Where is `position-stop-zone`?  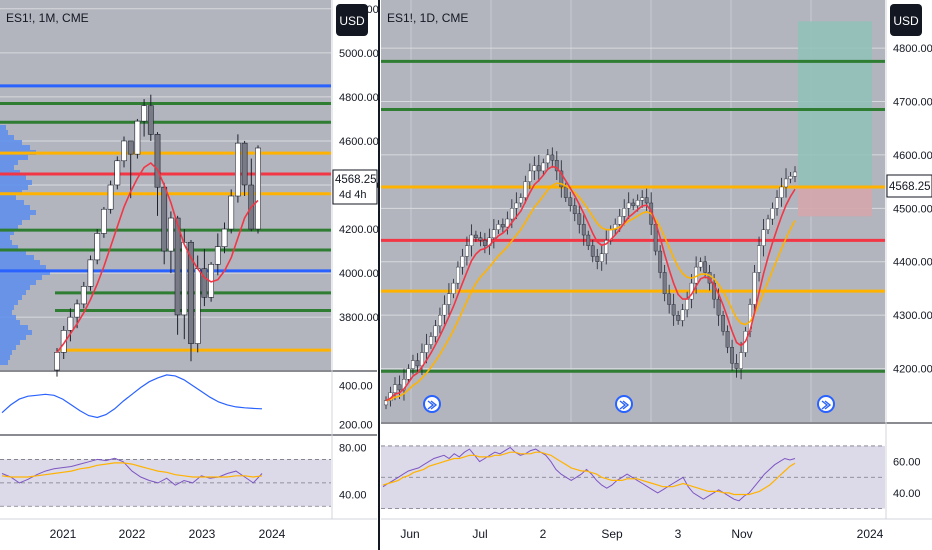
position-stop-zone is located at coordinates (835, 201).